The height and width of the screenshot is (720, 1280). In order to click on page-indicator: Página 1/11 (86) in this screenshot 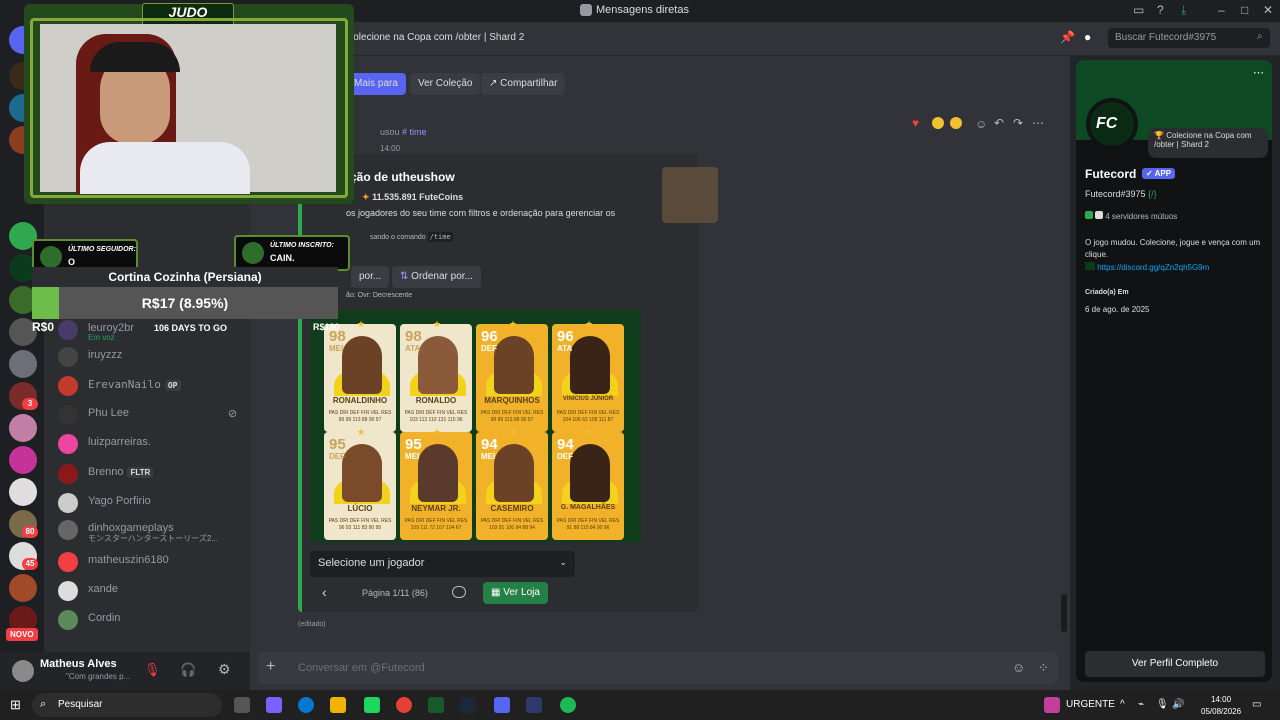, I will do `click(395, 593)`.